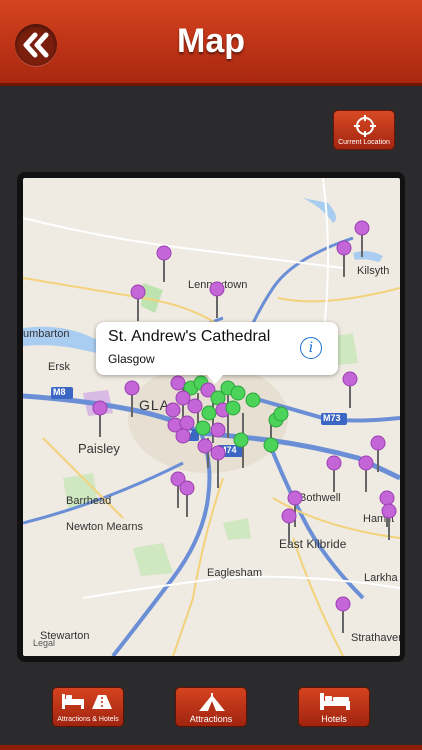  What do you see at coordinates (334, 719) in the screenshot?
I see `tab-hotels-label: Hotels` at bounding box center [334, 719].